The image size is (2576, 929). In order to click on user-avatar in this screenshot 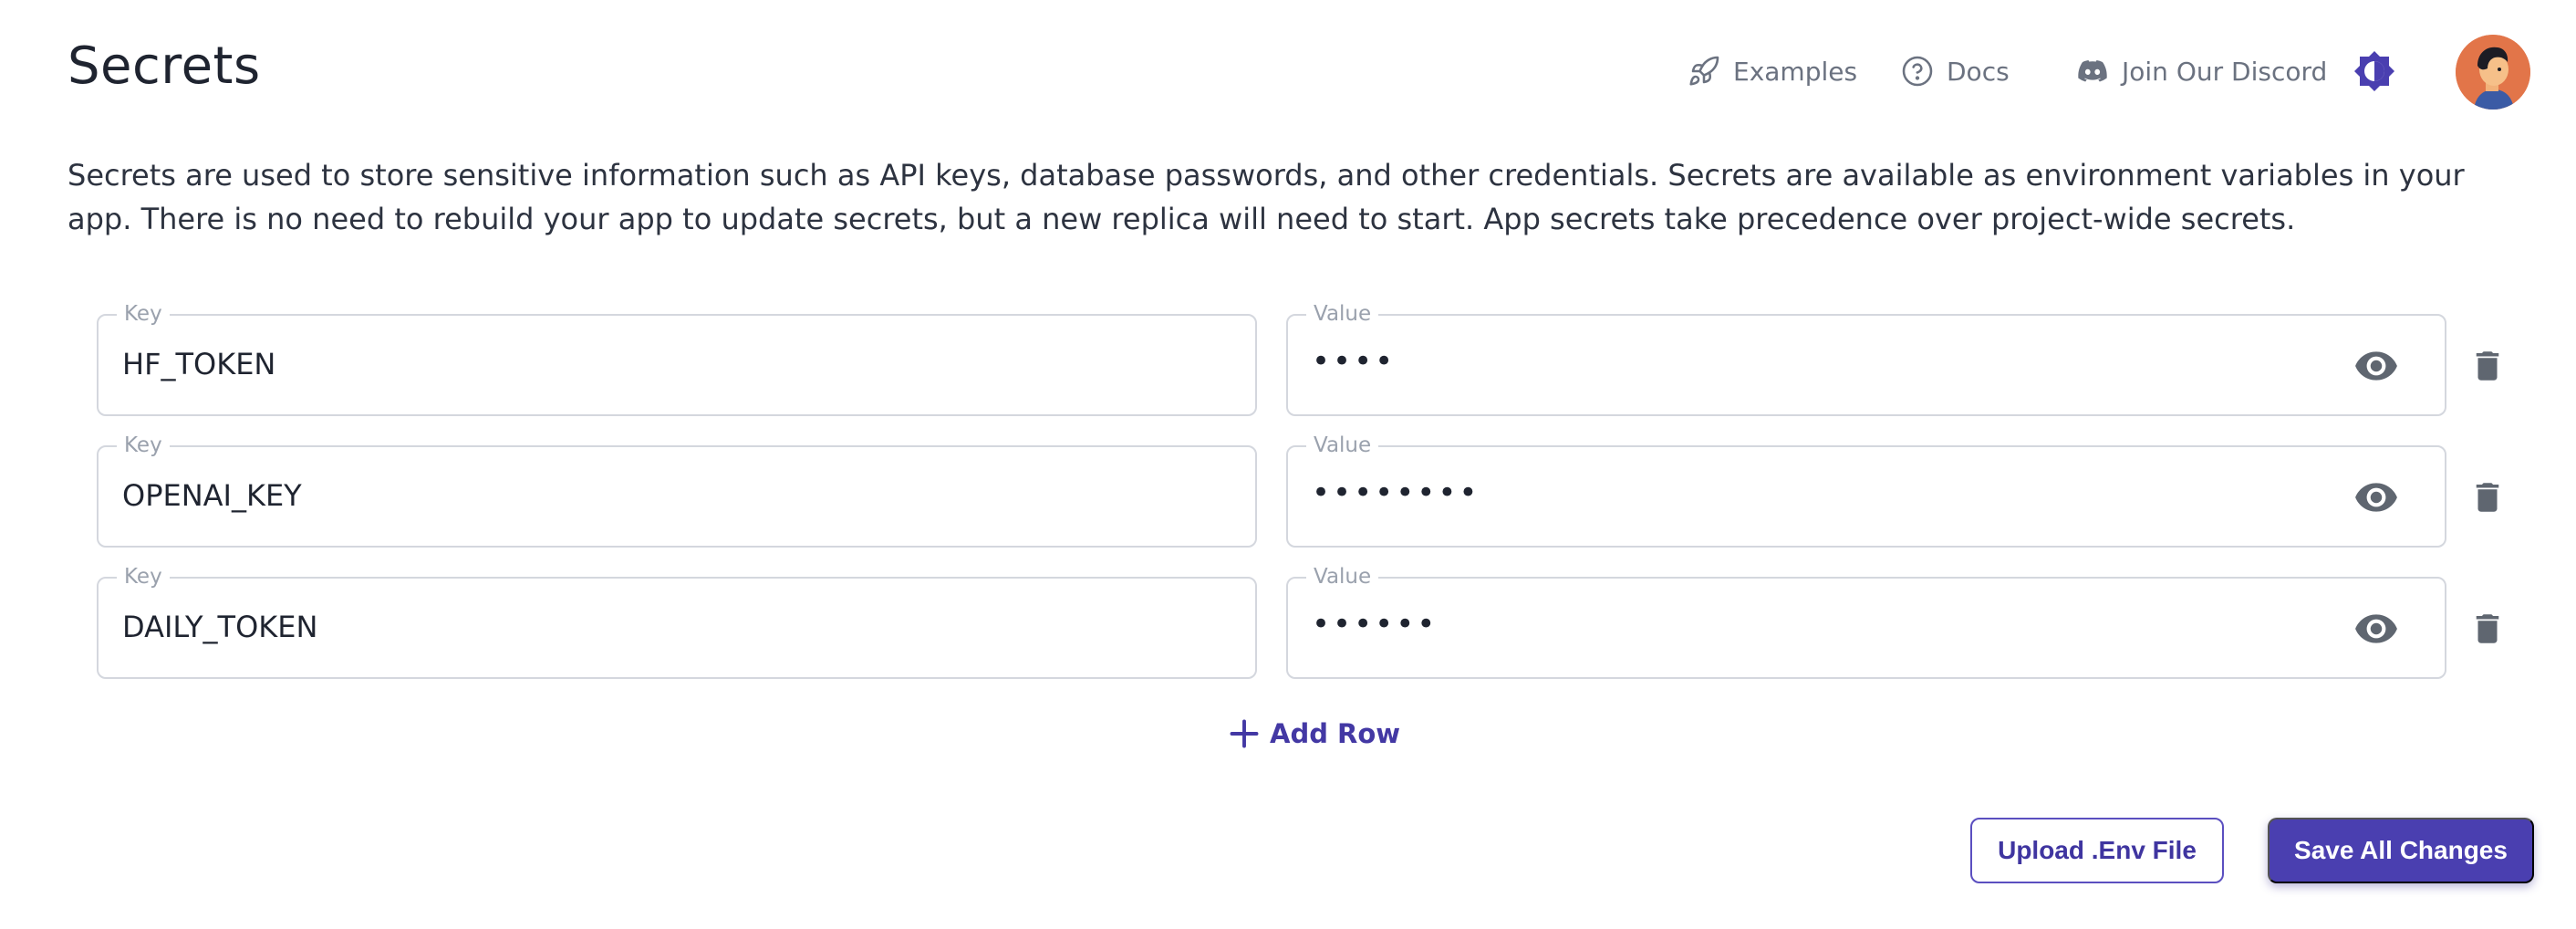, I will do `click(2493, 72)`.